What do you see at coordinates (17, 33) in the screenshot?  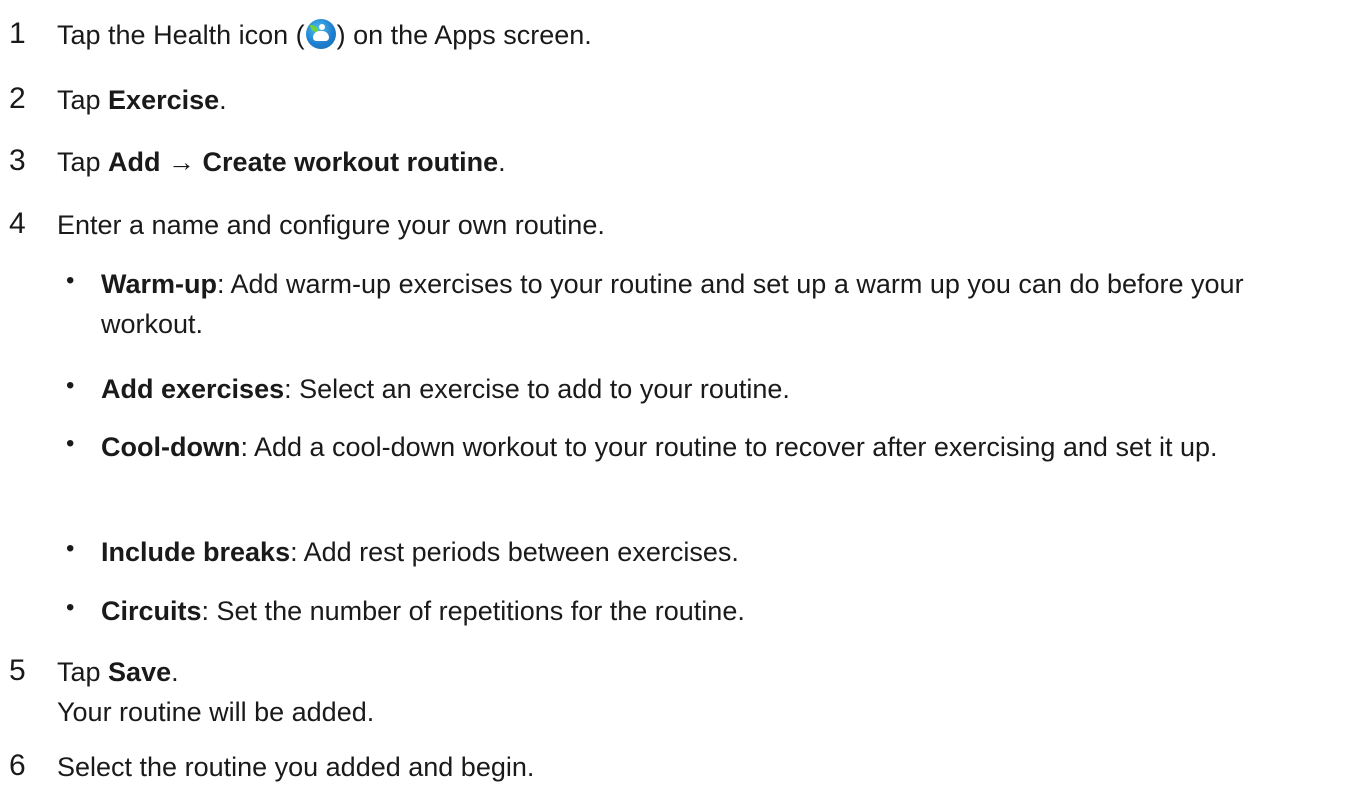 I see `step-number: 1` at bounding box center [17, 33].